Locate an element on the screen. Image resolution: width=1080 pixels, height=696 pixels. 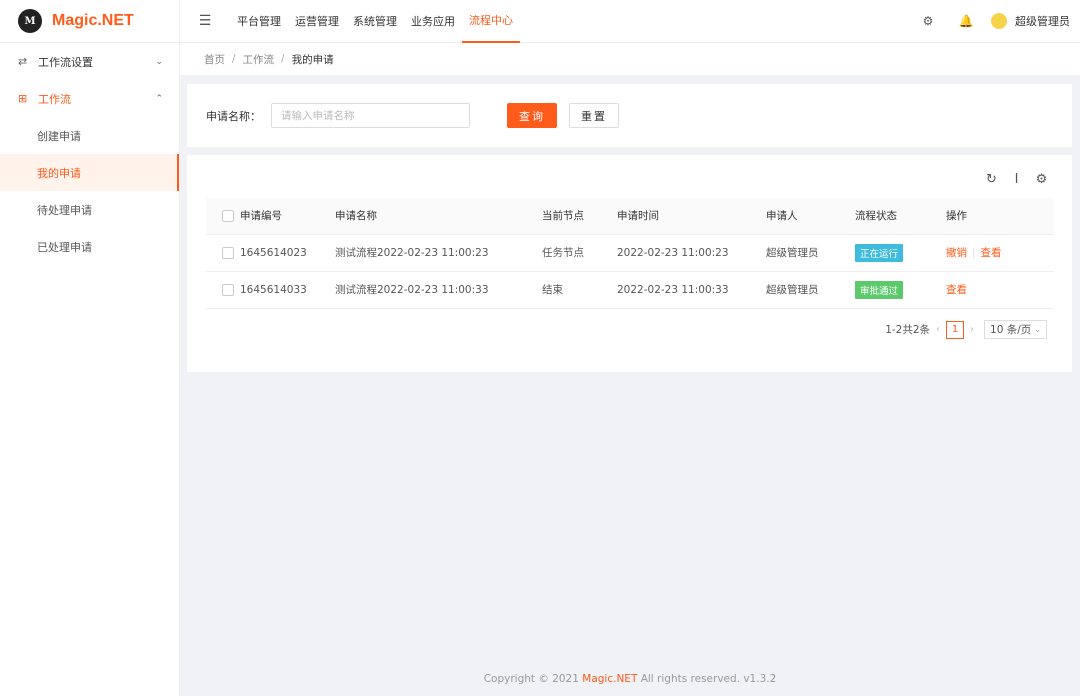
prev-page-icon: ‹ is located at coordinates (938, 329).